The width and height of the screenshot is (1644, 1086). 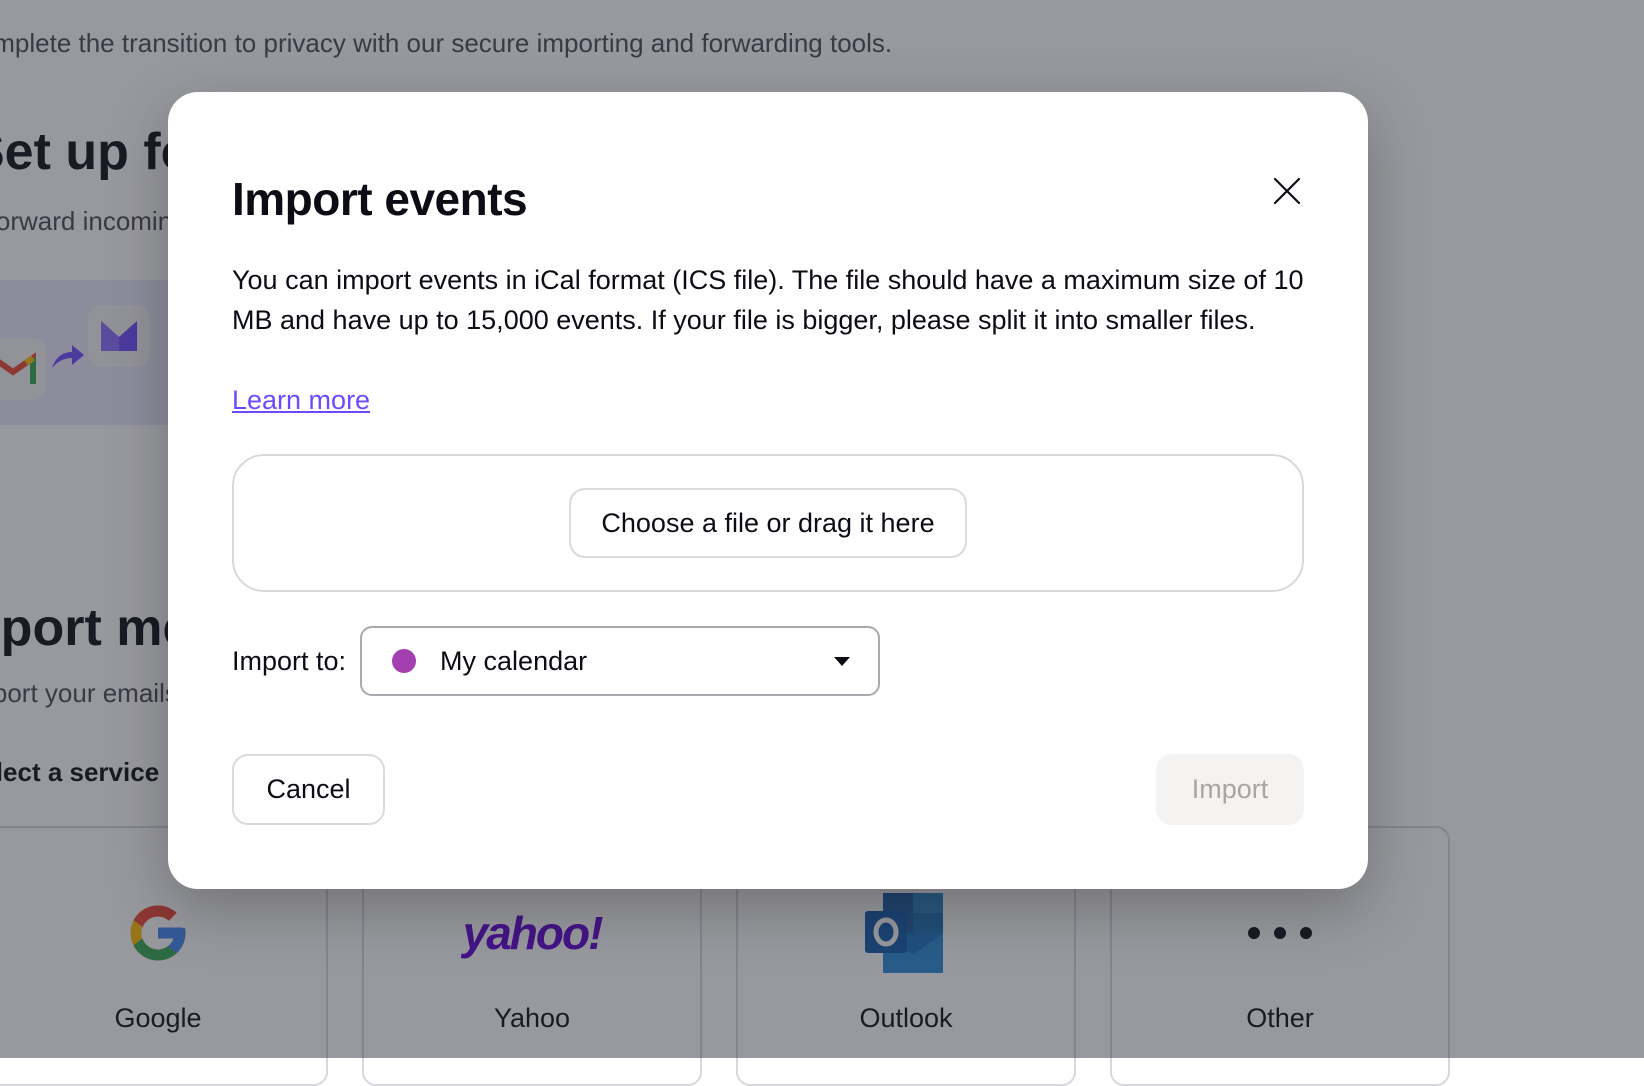 What do you see at coordinates (308, 789) in the screenshot?
I see `cancel-button: Cancel` at bounding box center [308, 789].